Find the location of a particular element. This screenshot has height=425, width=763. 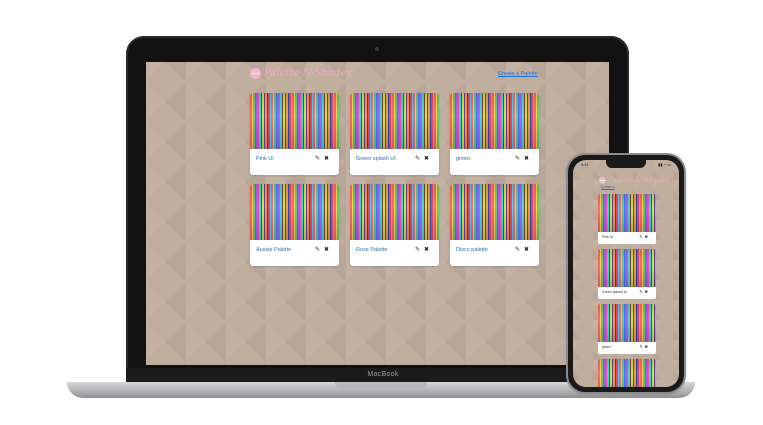

palette-card: Aussie Palette ✎ ✖ is located at coordinates (294, 225).